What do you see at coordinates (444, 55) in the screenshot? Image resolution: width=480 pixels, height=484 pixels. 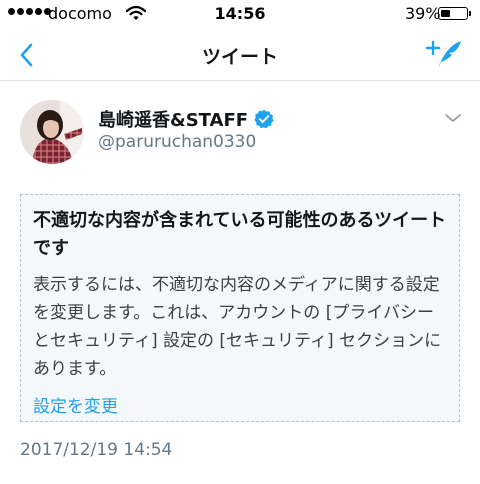 I see `compose-tweet-icon` at bounding box center [444, 55].